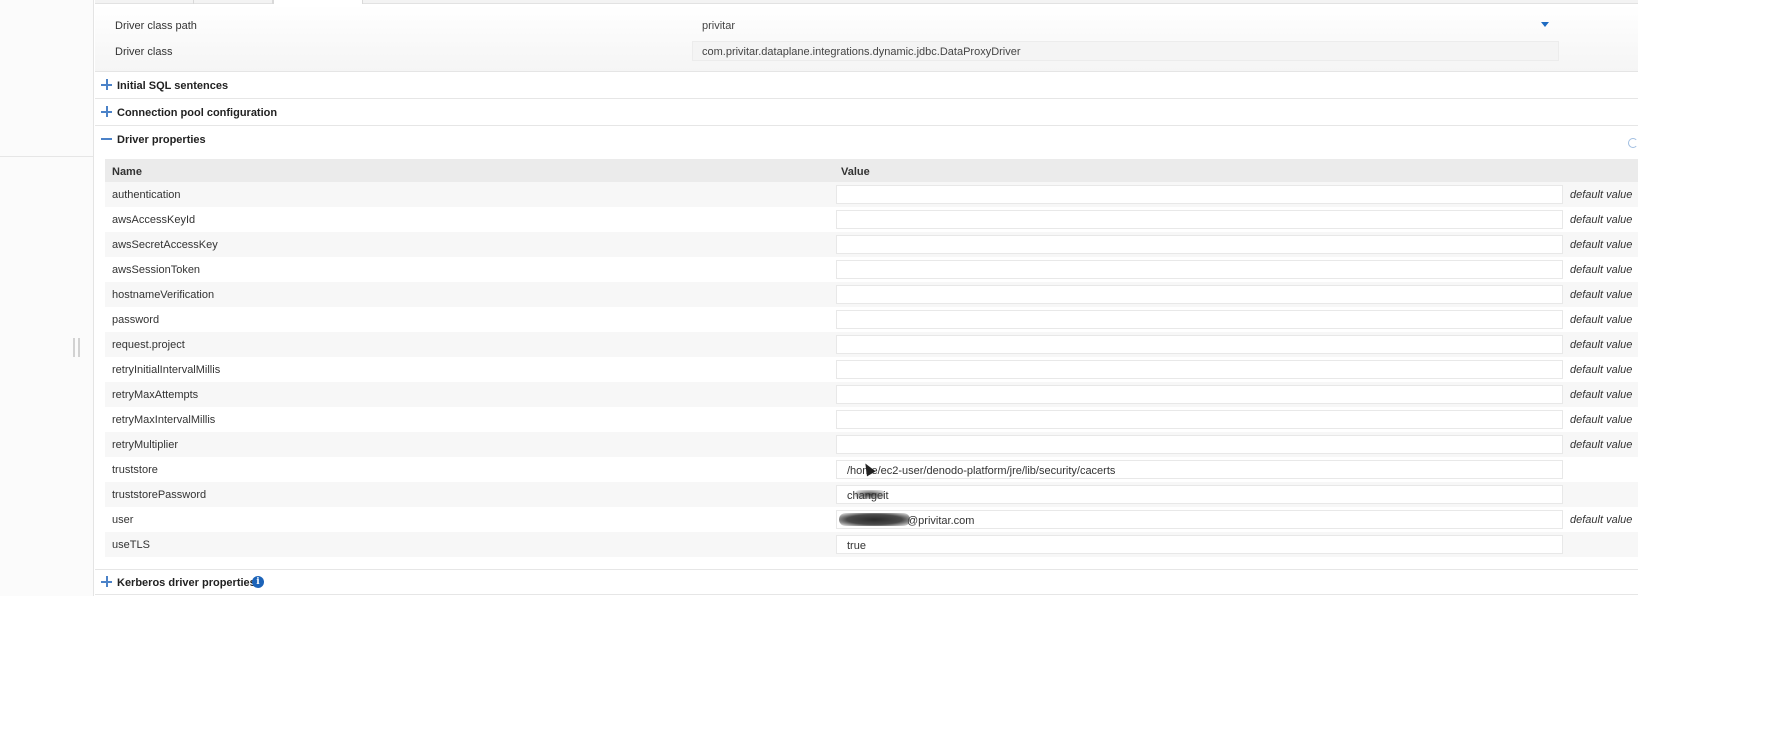  I want to click on table-header: Name Value, so click(871, 170).